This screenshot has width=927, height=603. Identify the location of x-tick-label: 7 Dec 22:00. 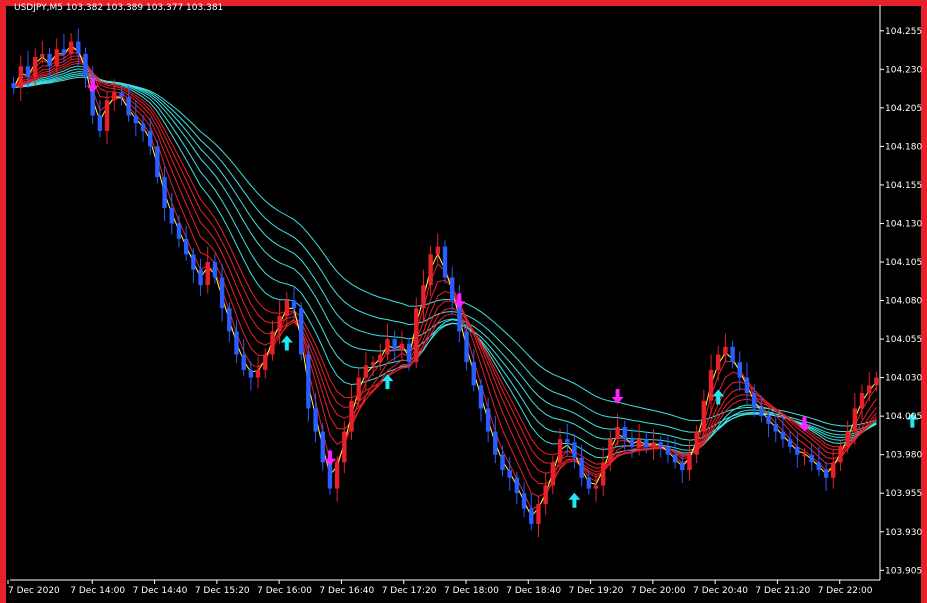
(845, 591).